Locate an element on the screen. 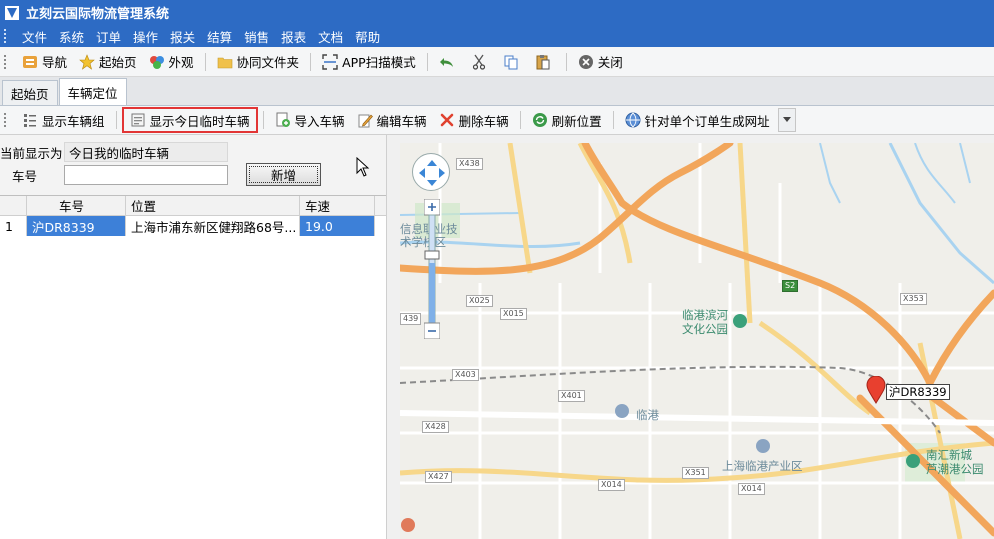 This screenshot has height=539, width=994. menu-customs: 报关 is located at coordinates (182, 36).